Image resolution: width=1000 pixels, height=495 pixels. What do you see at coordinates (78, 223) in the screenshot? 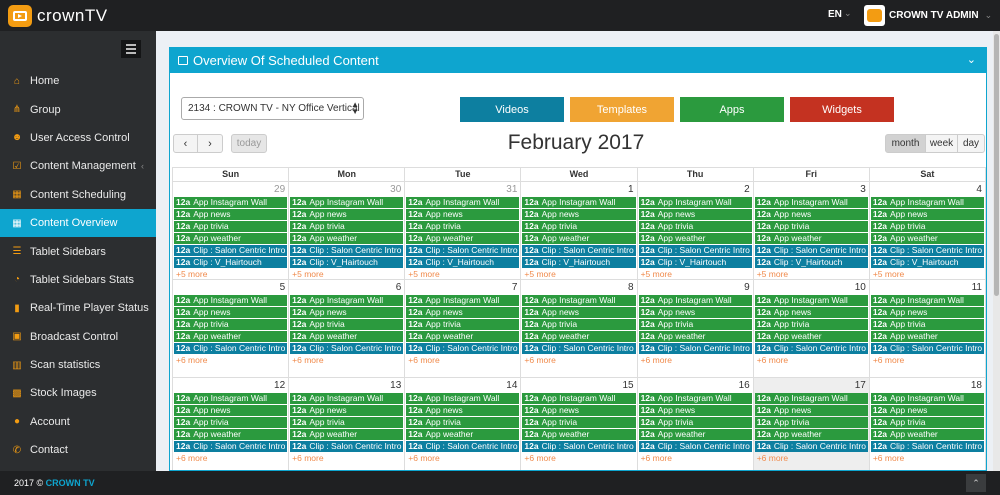
I see `sidebar-item-content-overview: ▦ Content Overview` at bounding box center [78, 223].